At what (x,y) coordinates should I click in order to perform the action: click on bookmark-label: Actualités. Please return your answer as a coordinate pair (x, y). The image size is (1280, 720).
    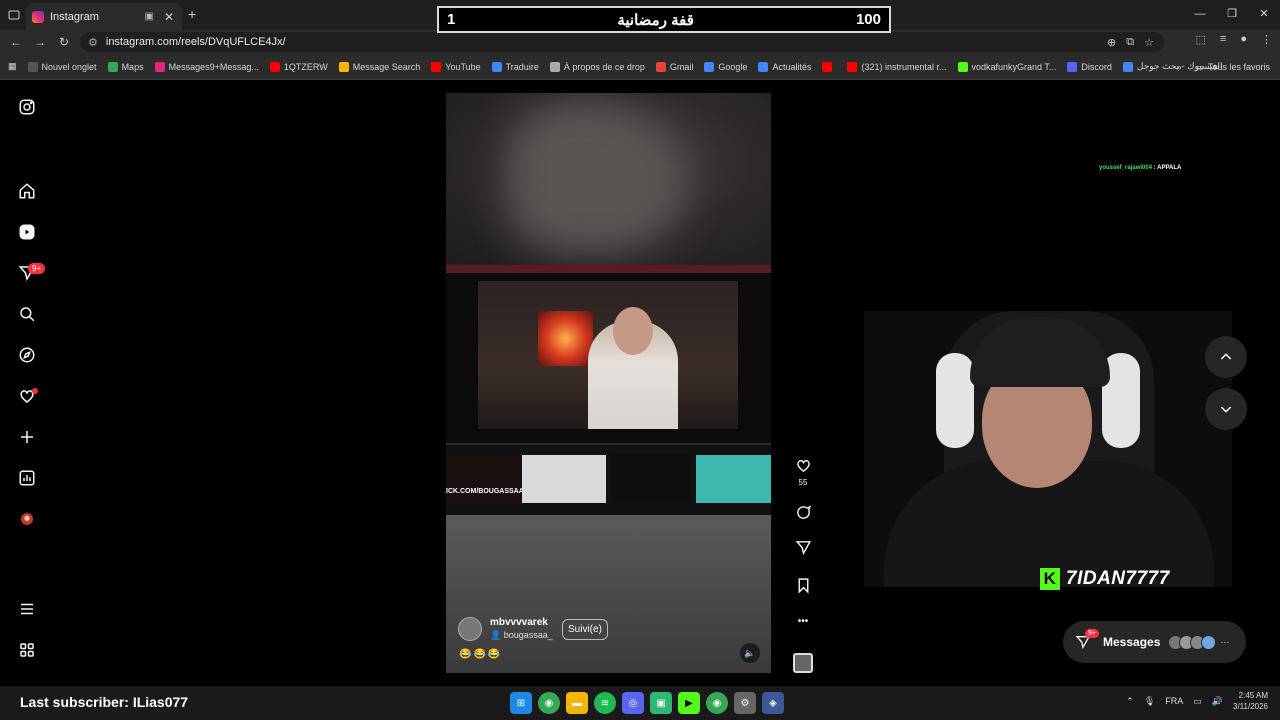
    Looking at the image, I should click on (792, 66).